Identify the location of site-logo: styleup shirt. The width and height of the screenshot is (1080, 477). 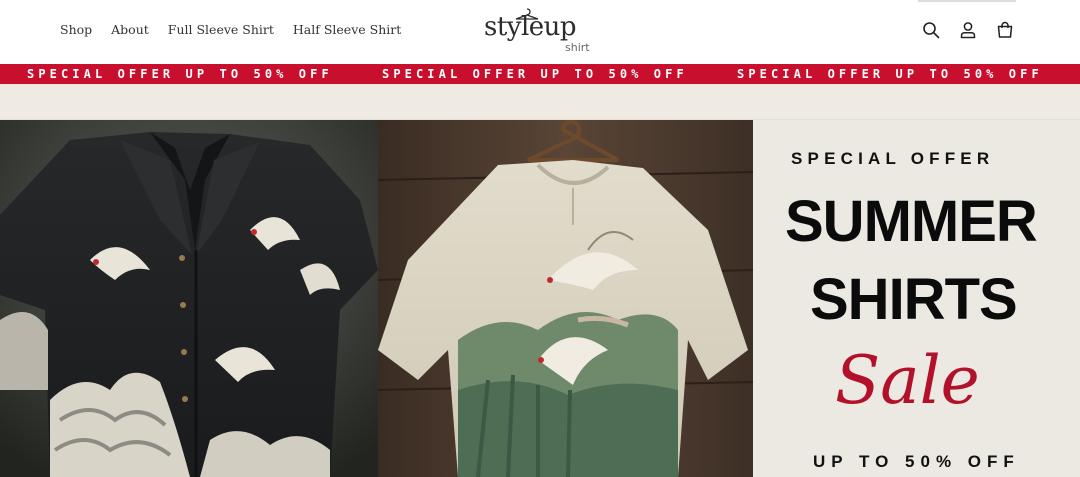
(549, 33).